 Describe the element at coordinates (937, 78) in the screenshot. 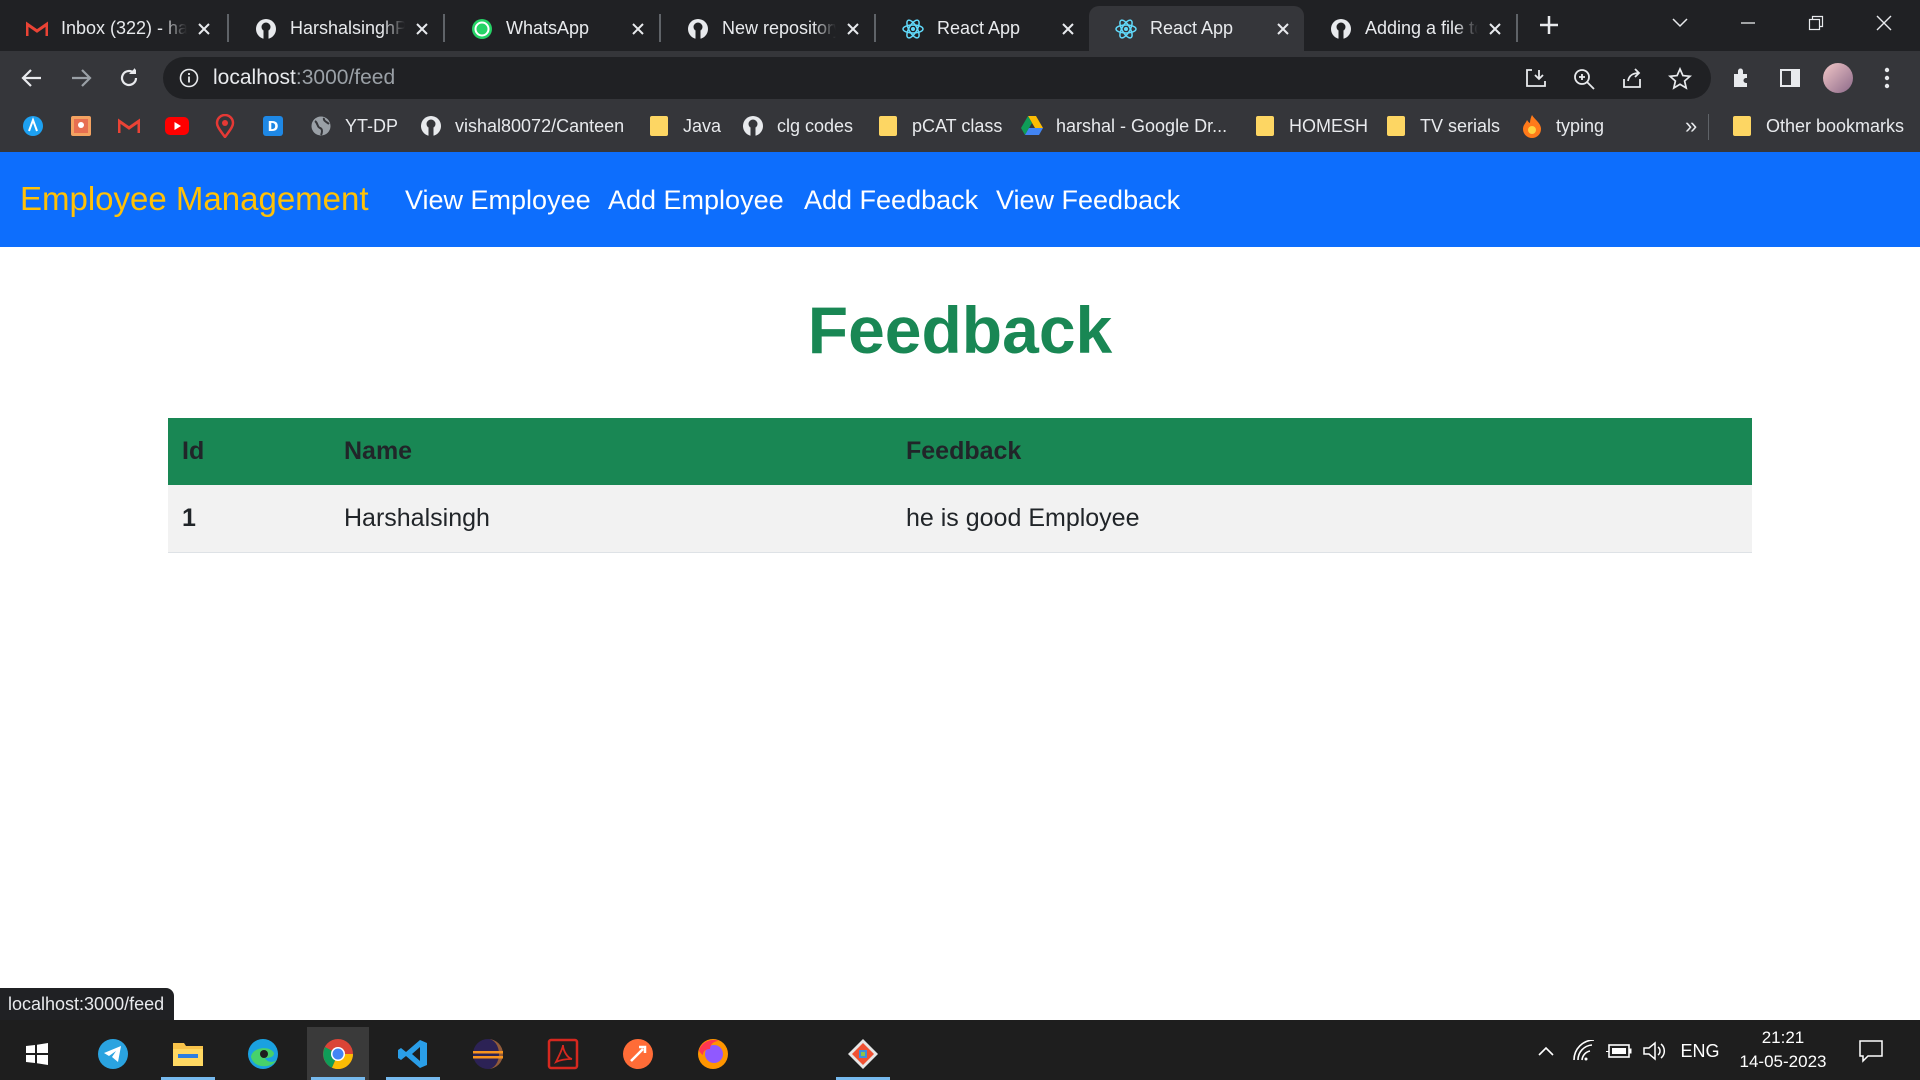

I see `address-bar: localhost:3000/feed` at that location.